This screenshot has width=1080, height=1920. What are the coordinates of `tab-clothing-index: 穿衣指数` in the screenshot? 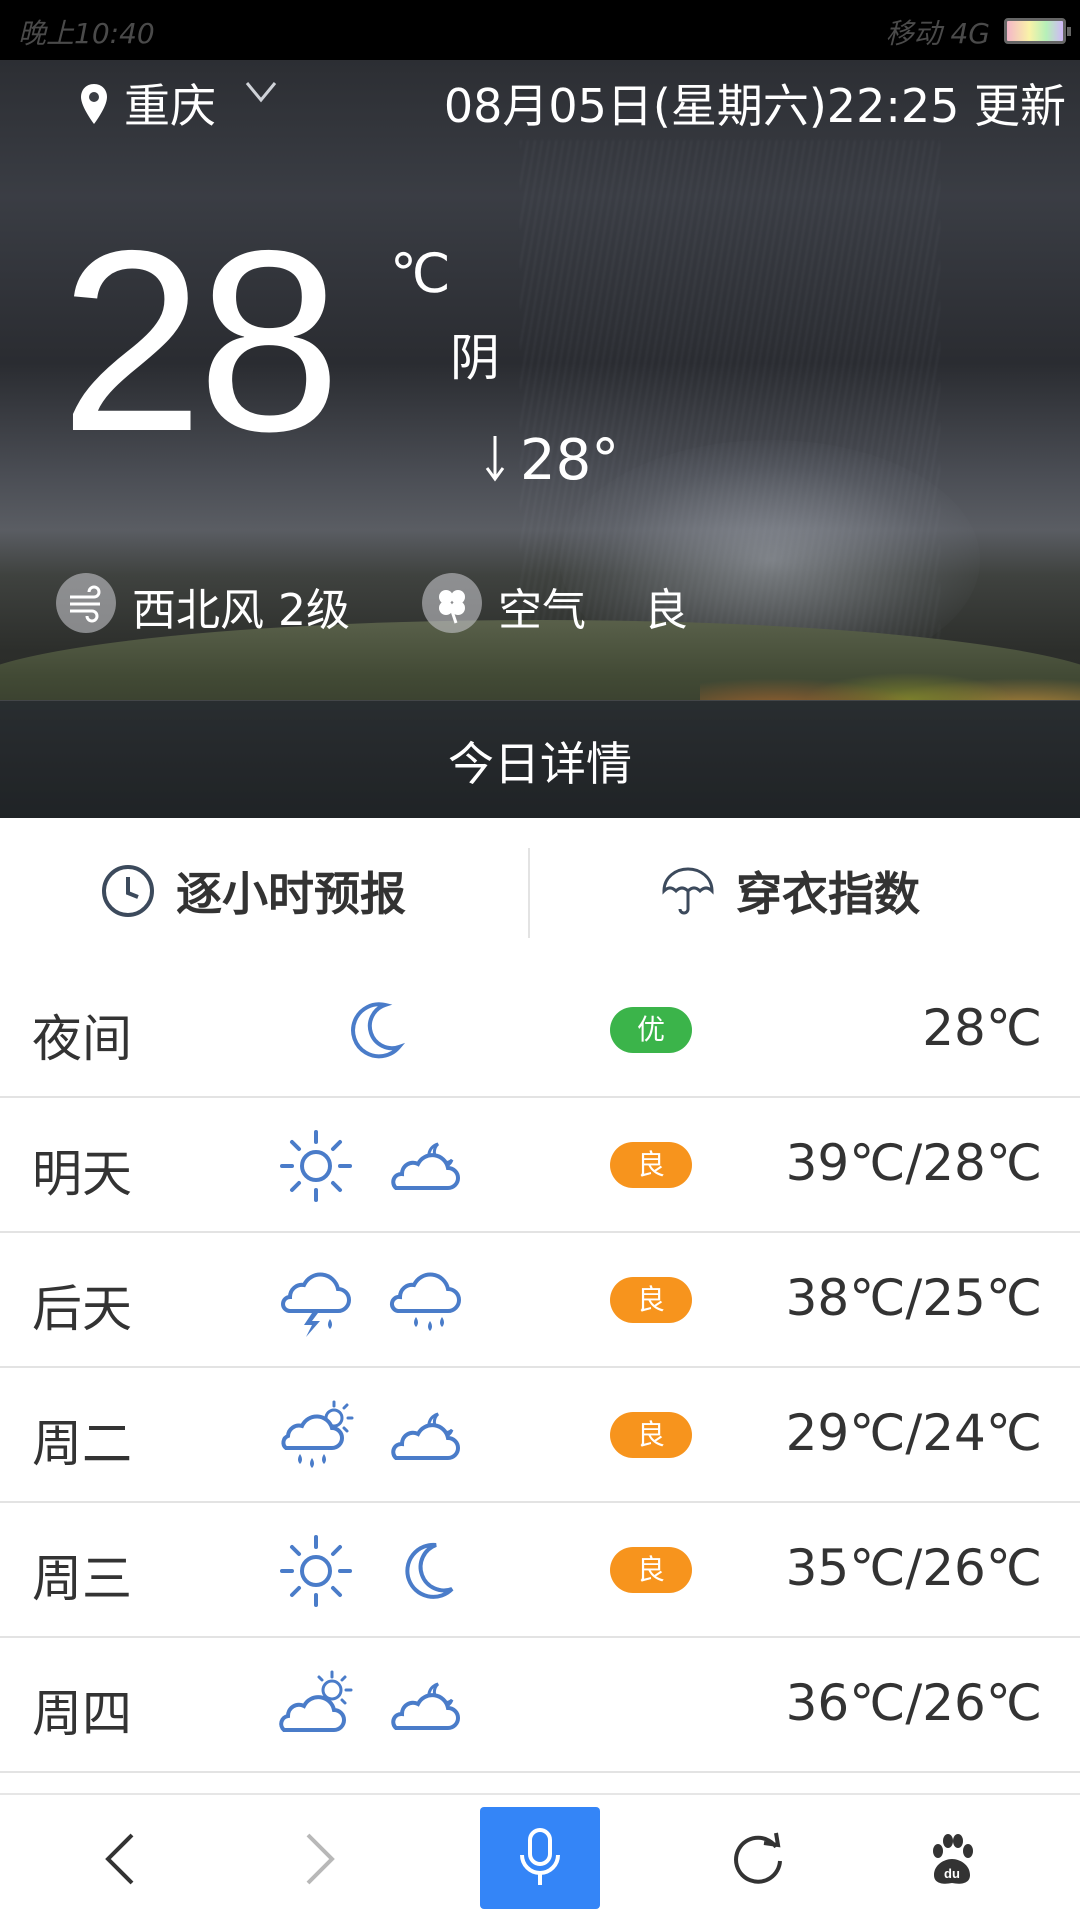 It's located at (790, 890).